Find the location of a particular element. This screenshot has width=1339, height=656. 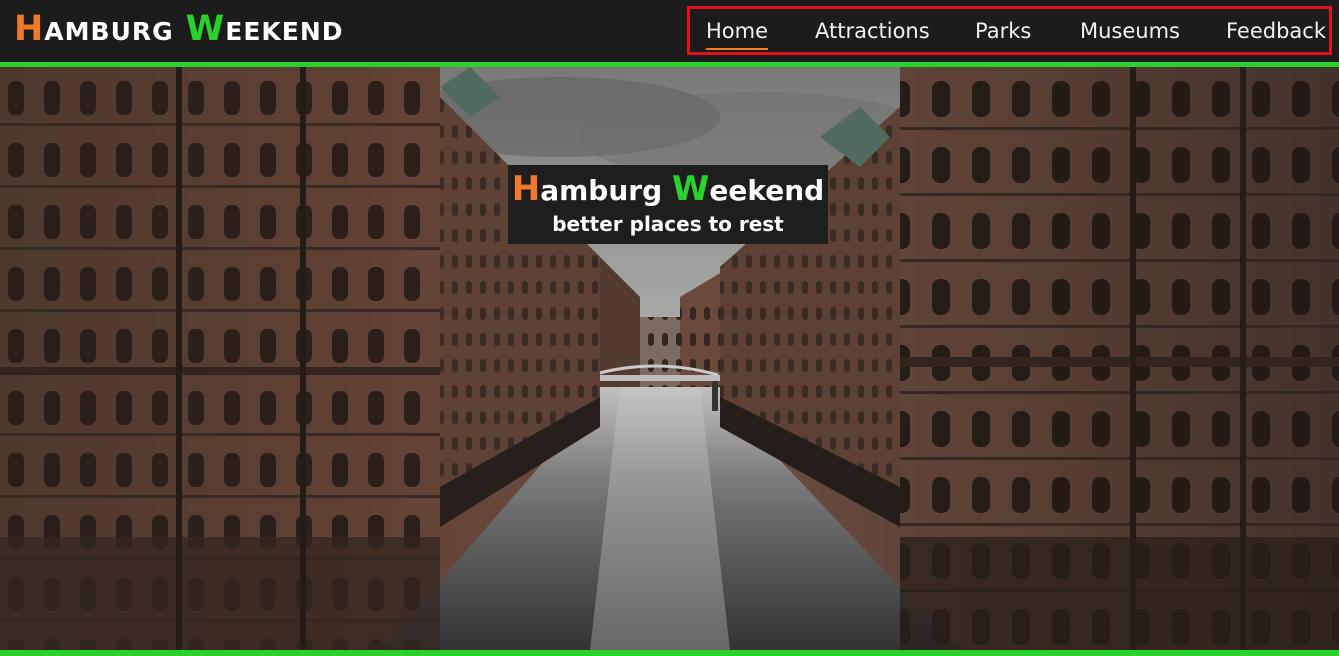

hero-caption: Hamburg Weekend better places to rest is located at coordinates (668, 204).